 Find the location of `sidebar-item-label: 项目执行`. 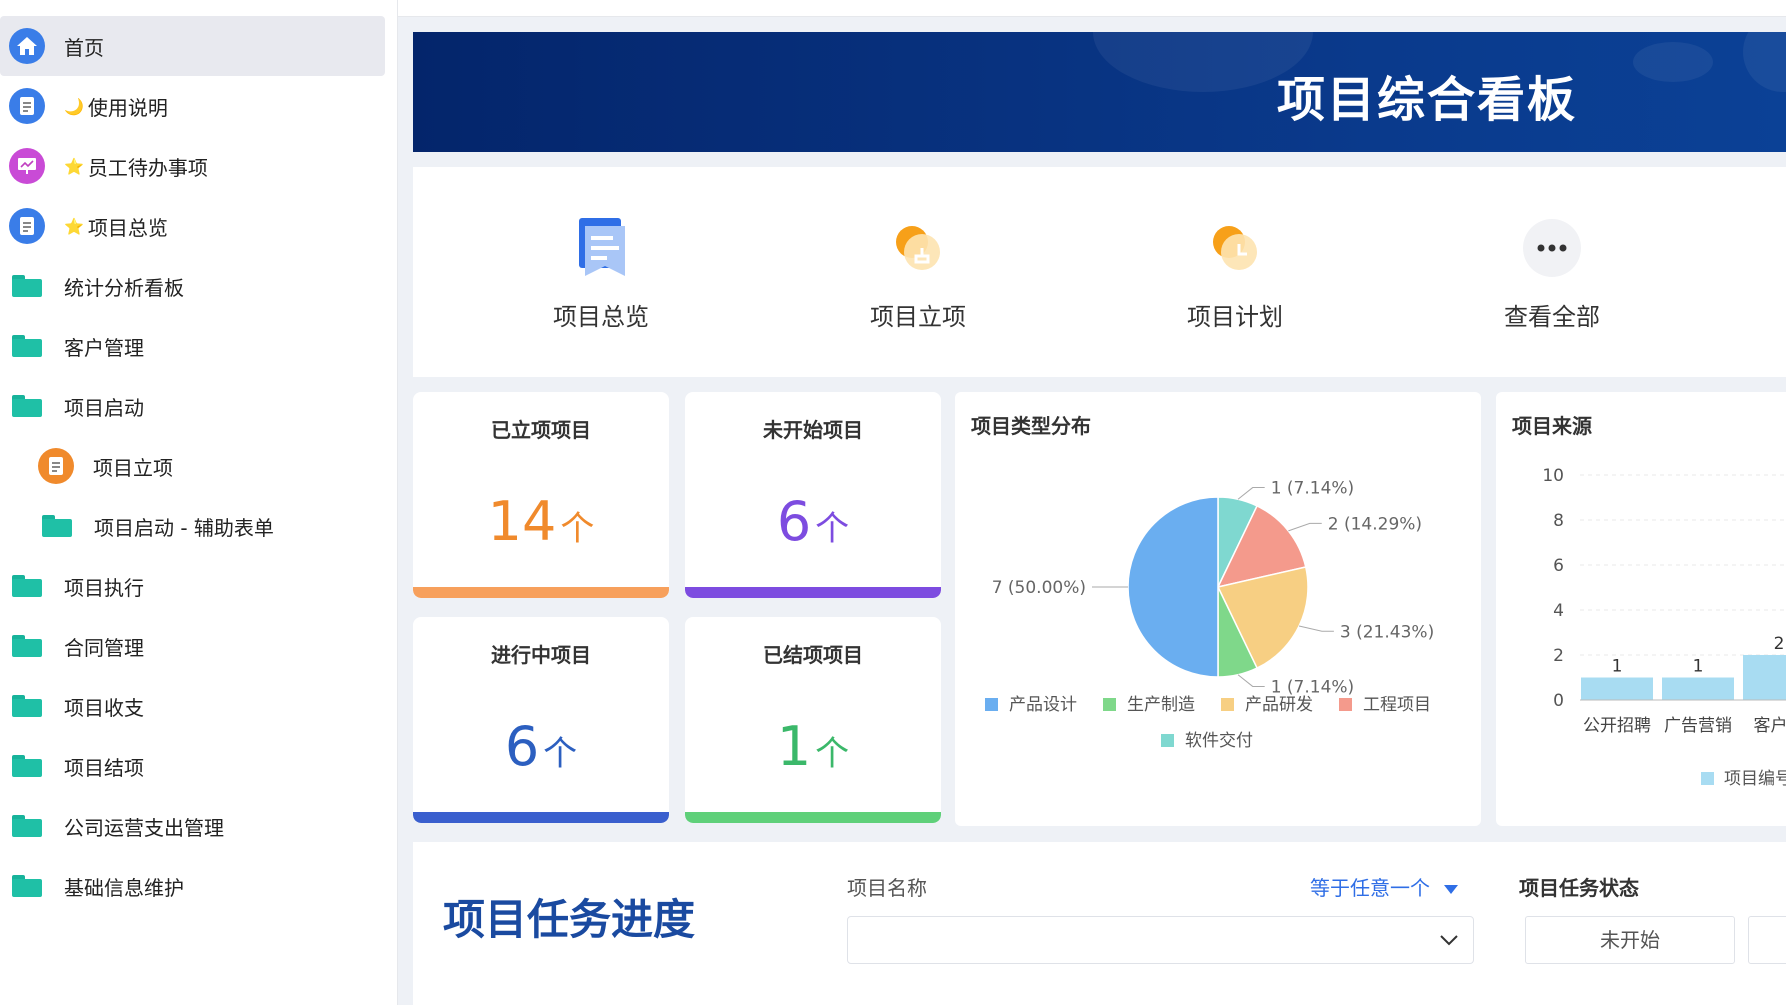

sidebar-item-label: 项目执行 is located at coordinates (104, 587).